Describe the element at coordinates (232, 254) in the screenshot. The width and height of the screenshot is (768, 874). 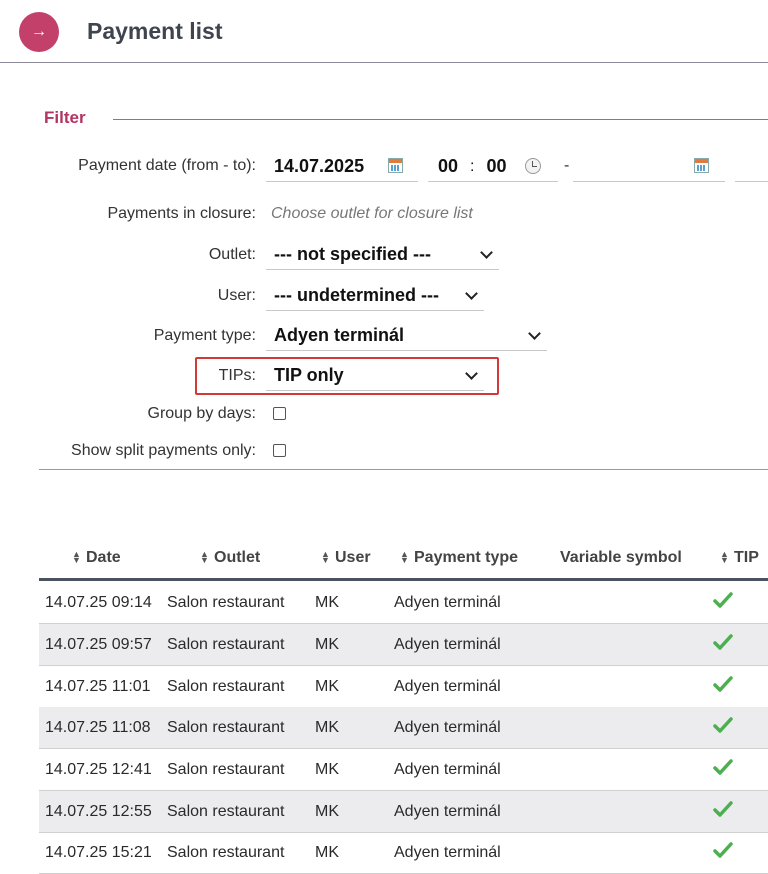
I see `outlet-label: Outlet:` at that location.